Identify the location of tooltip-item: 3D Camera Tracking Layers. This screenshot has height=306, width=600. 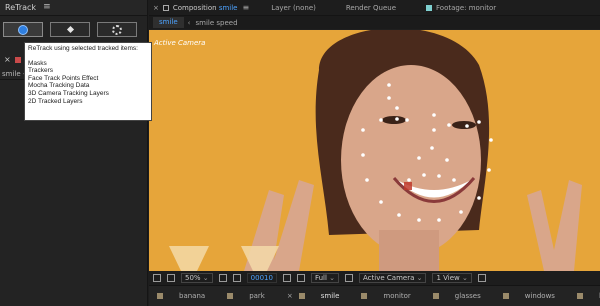
(68, 93).